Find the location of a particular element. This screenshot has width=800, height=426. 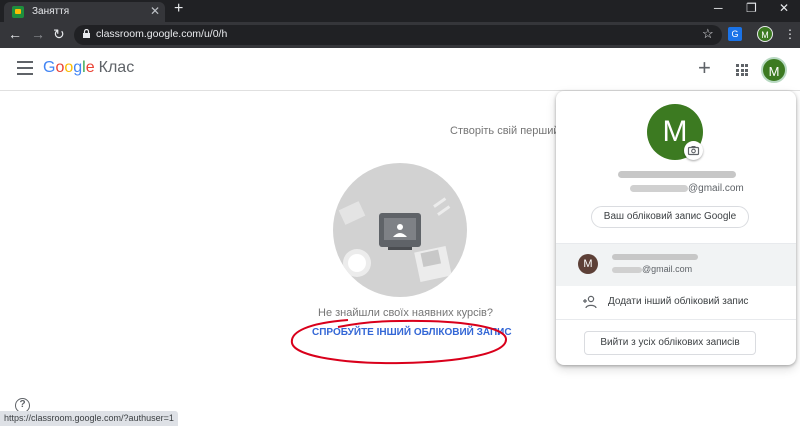

change-photo-camera-icon is located at coordinates (693, 150).